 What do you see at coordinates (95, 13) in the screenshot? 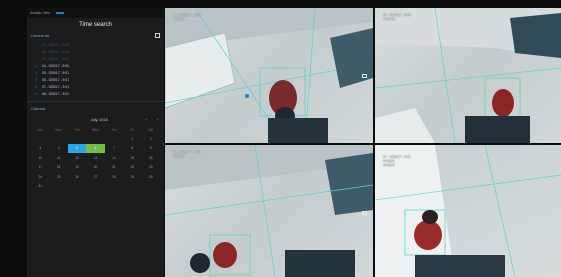
I see `top-strip: Analytic View` at bounding box center [95, 13].